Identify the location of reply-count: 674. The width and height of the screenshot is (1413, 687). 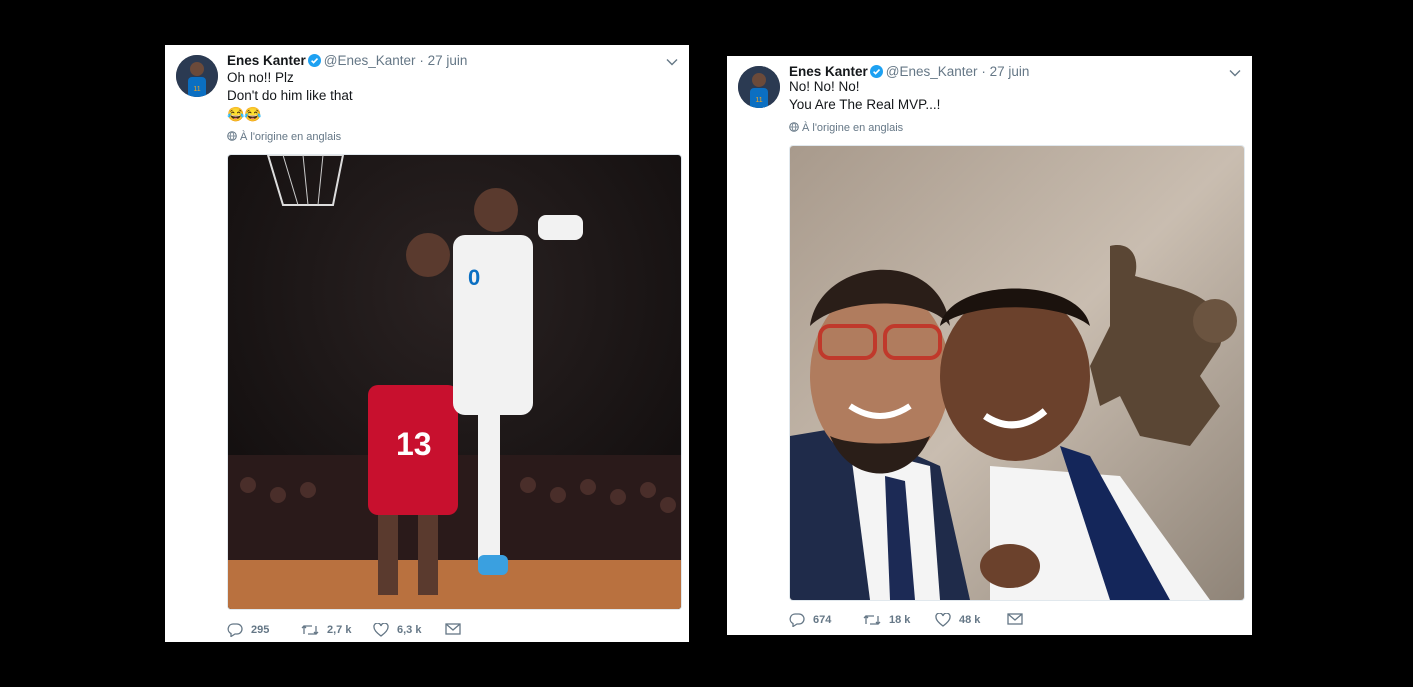
(822, 620).